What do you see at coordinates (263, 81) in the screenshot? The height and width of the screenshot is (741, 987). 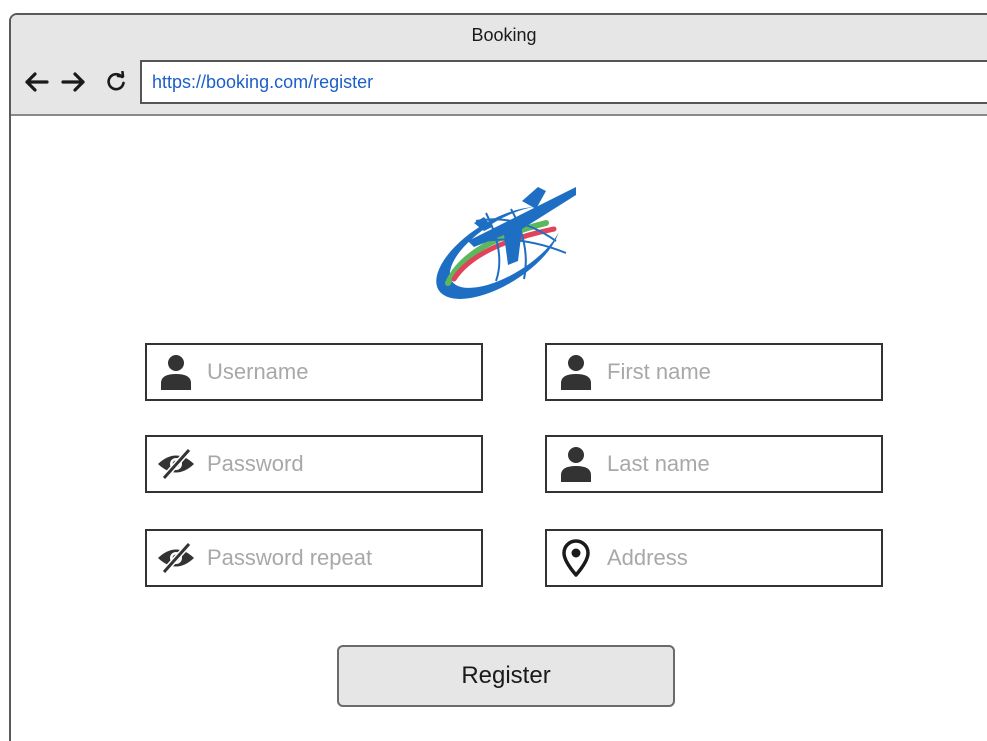 I see `url-text: https://booking.com/register` at bounding box center [263, 81].